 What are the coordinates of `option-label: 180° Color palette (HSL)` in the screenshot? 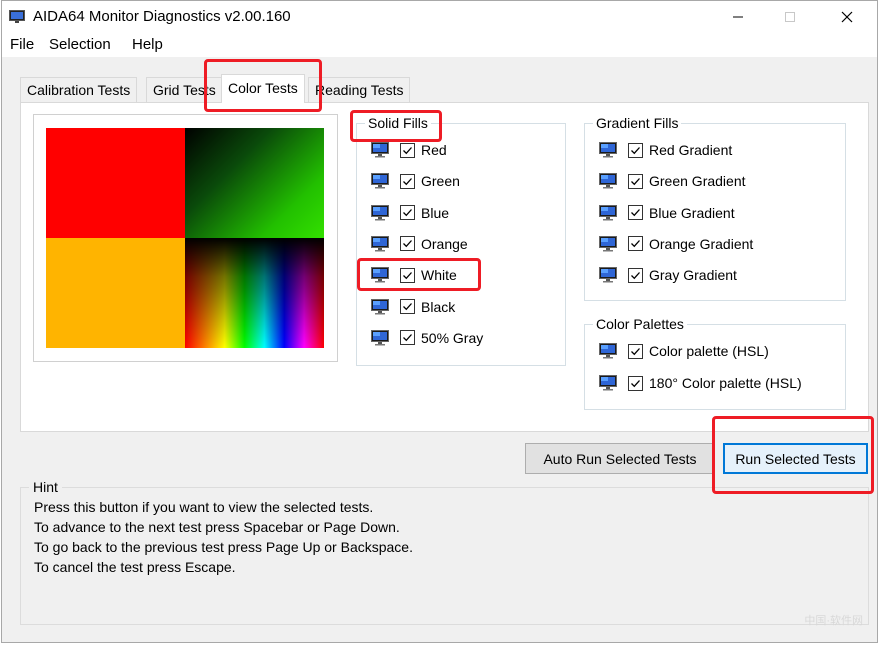 It's located at (725, 383).